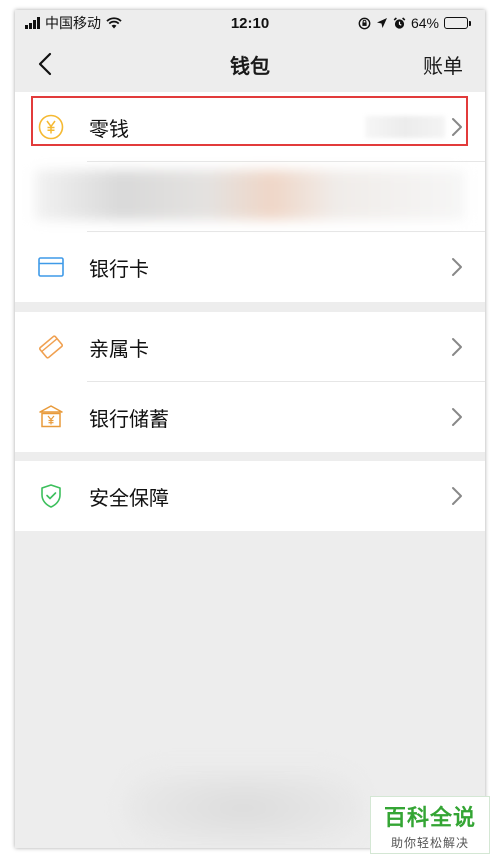 This screenshot has width=500, height=860. What do you see at coordinates (243, 808) in the screenshot?
I see `blurred-bottom-area` at bounding box center [243, 808].